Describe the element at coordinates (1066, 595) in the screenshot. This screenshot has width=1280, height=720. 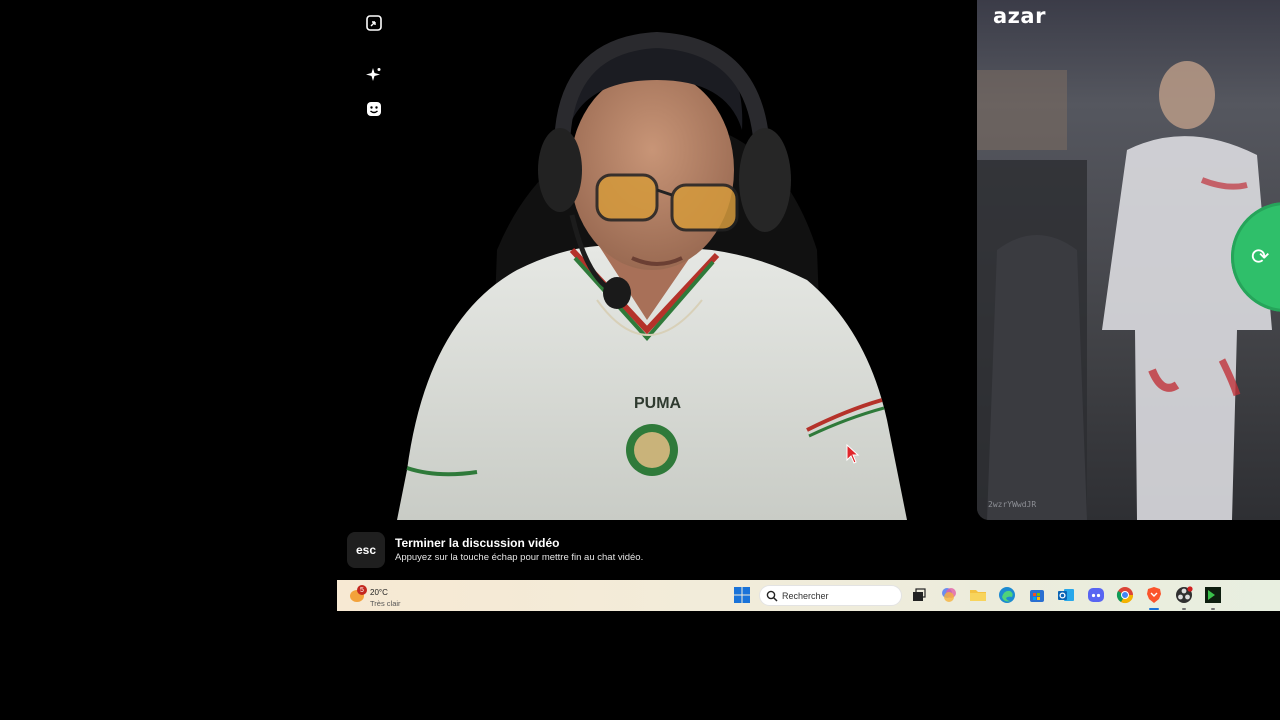
I see `outlook-icon` at that location.